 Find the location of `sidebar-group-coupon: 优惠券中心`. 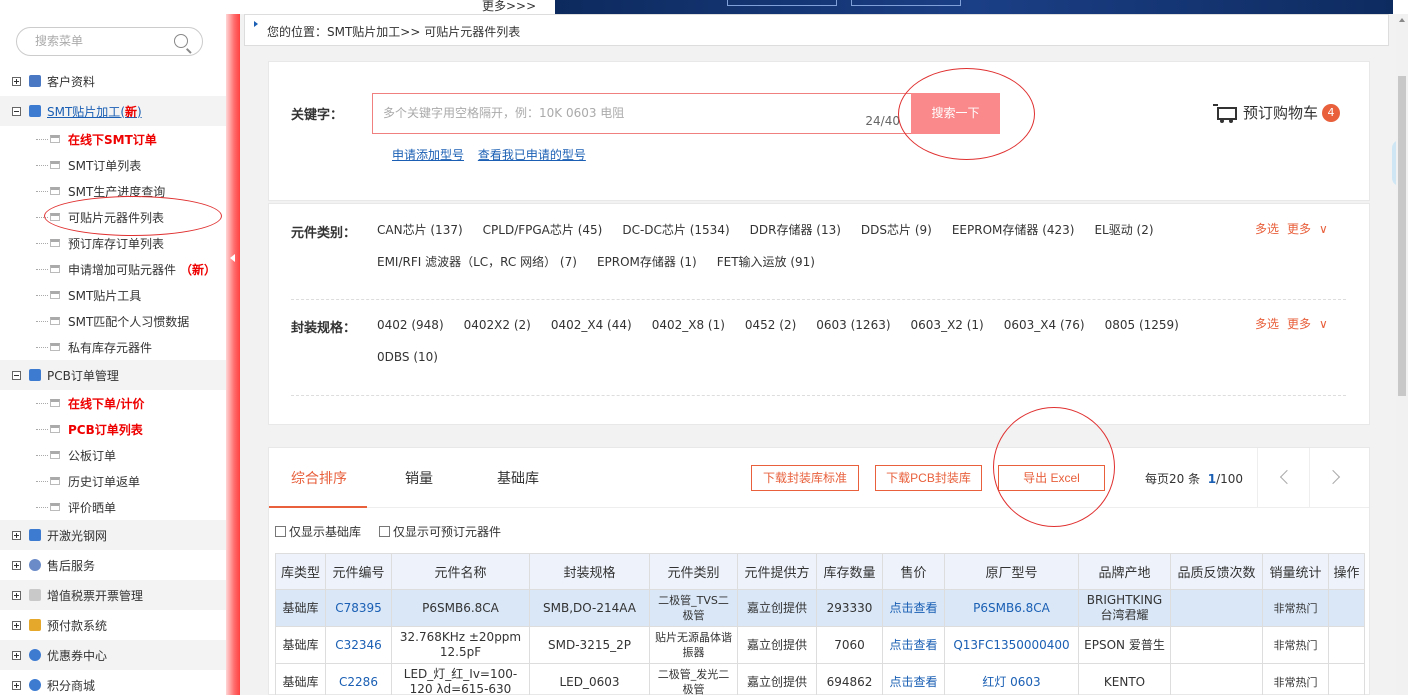

sidebar-group-coupon: 优惠券中心 is located at coordinates (113, 655).